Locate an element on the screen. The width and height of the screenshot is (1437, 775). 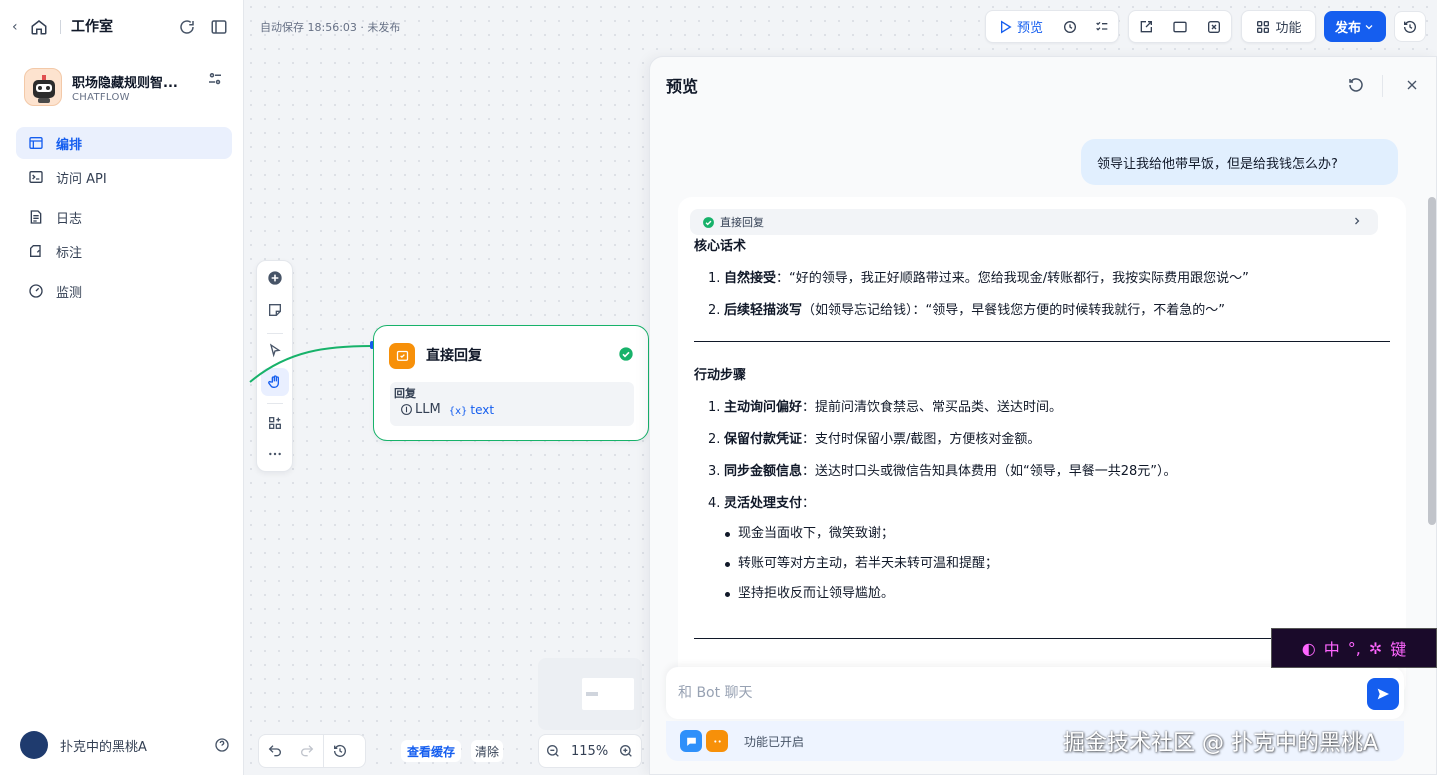
undo-redo-group is located at coordinates (312, 751).